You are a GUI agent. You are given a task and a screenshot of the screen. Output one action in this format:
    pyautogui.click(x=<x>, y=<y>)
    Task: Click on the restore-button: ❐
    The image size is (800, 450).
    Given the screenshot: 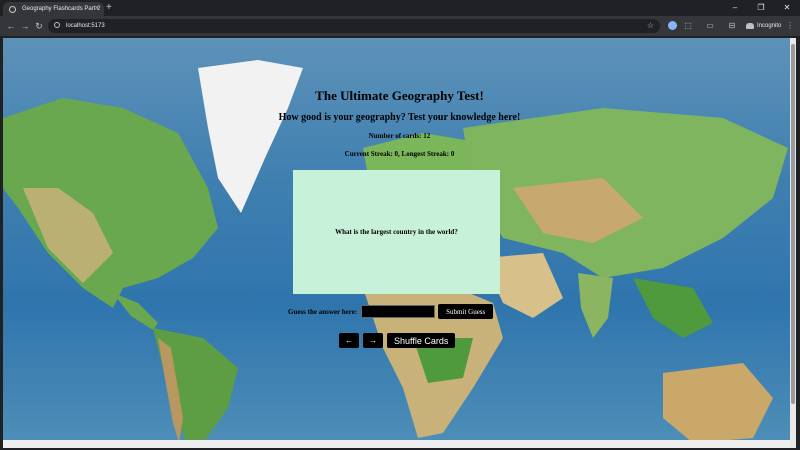 What is the action you would take?
    pyautogui.click(x=761, y=8)
    